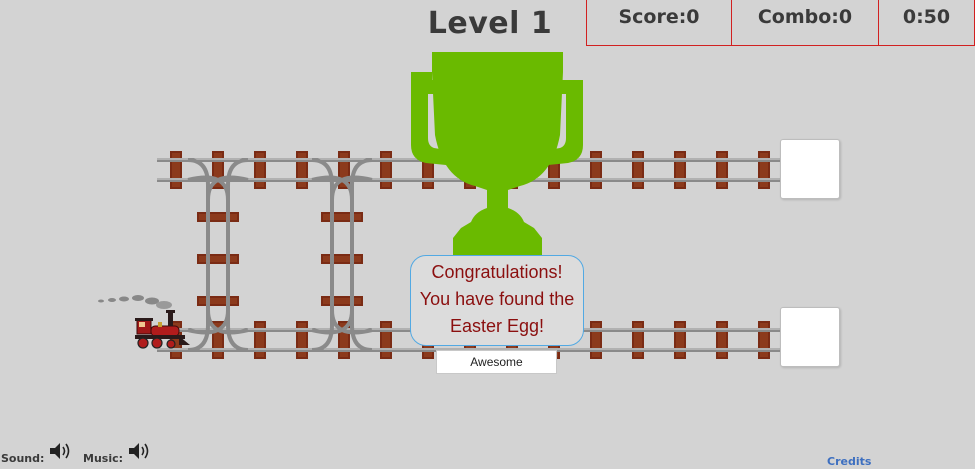  I want to click on credits-link: Credits, so click(849, 461).